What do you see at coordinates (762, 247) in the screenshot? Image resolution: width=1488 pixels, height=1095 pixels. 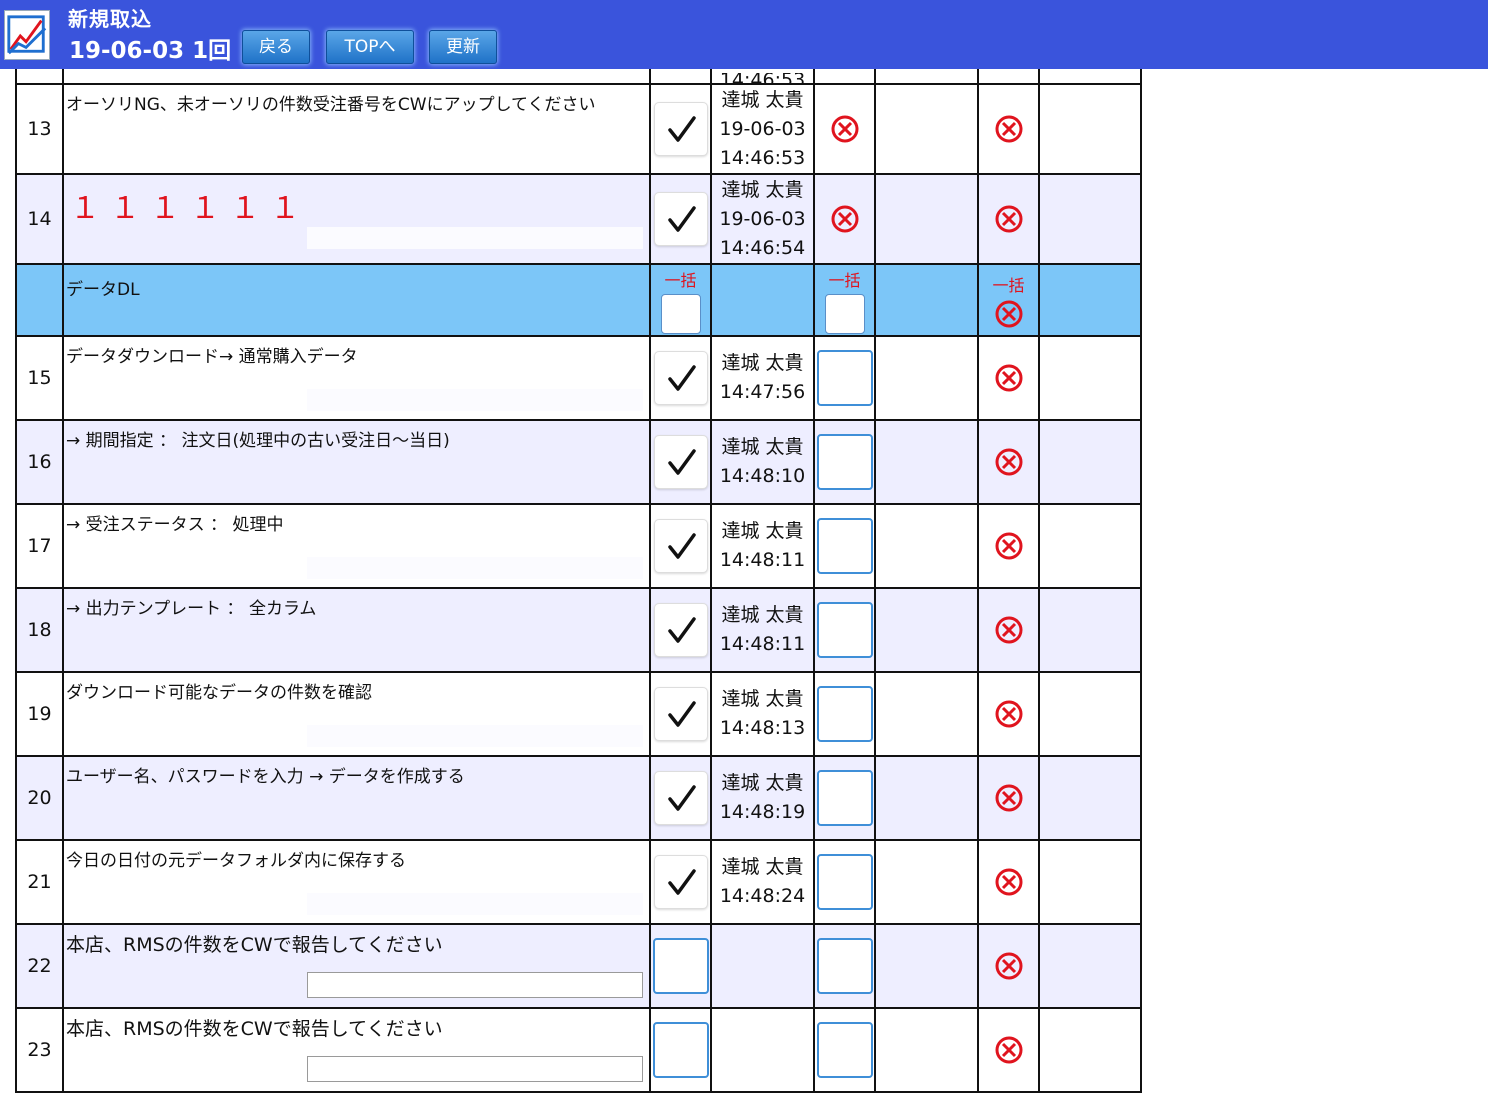 I see `completed-time: 14:46:54` at bounding box center [762, 247].